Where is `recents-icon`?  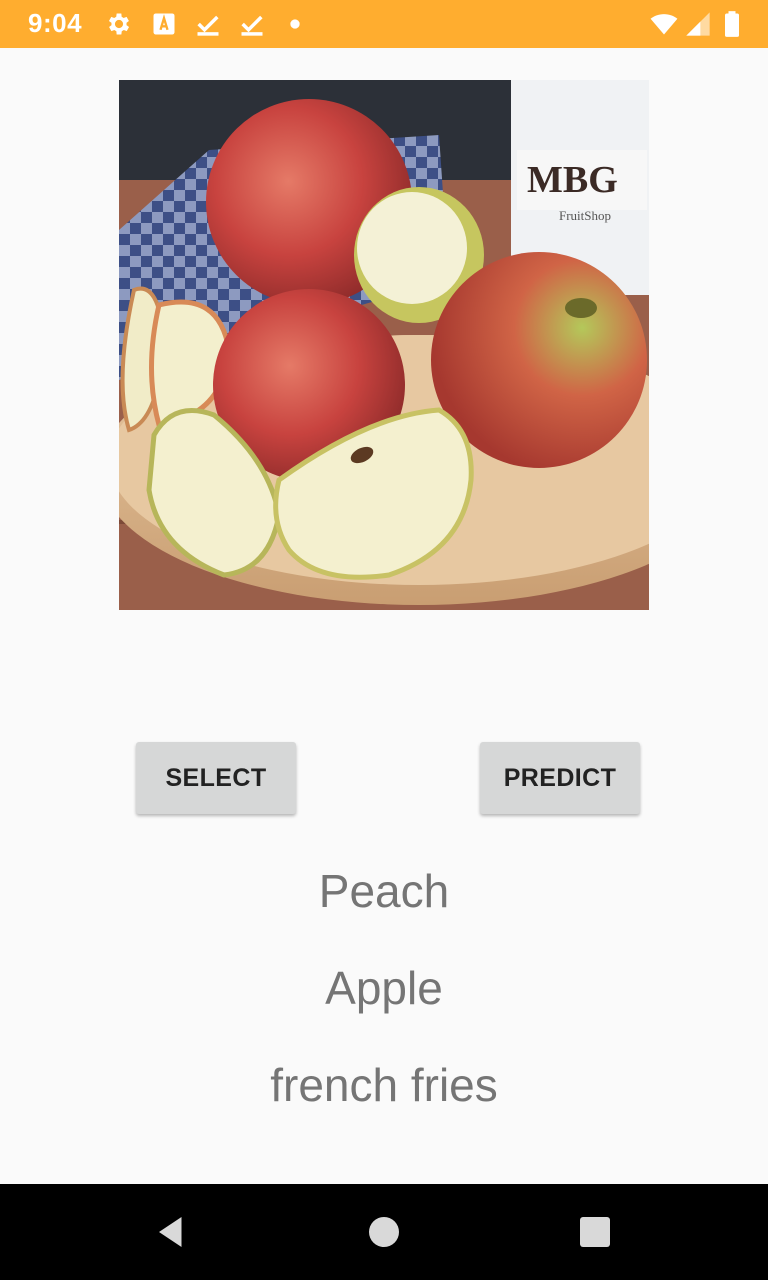 recents-icon is located at coordinates (595, 1232).